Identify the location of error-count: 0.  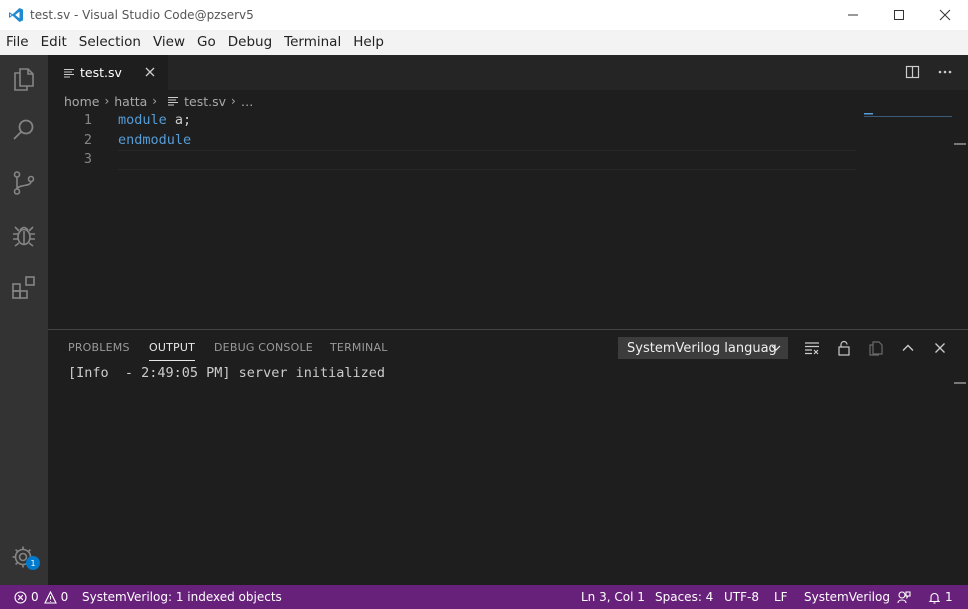
(35, 597).